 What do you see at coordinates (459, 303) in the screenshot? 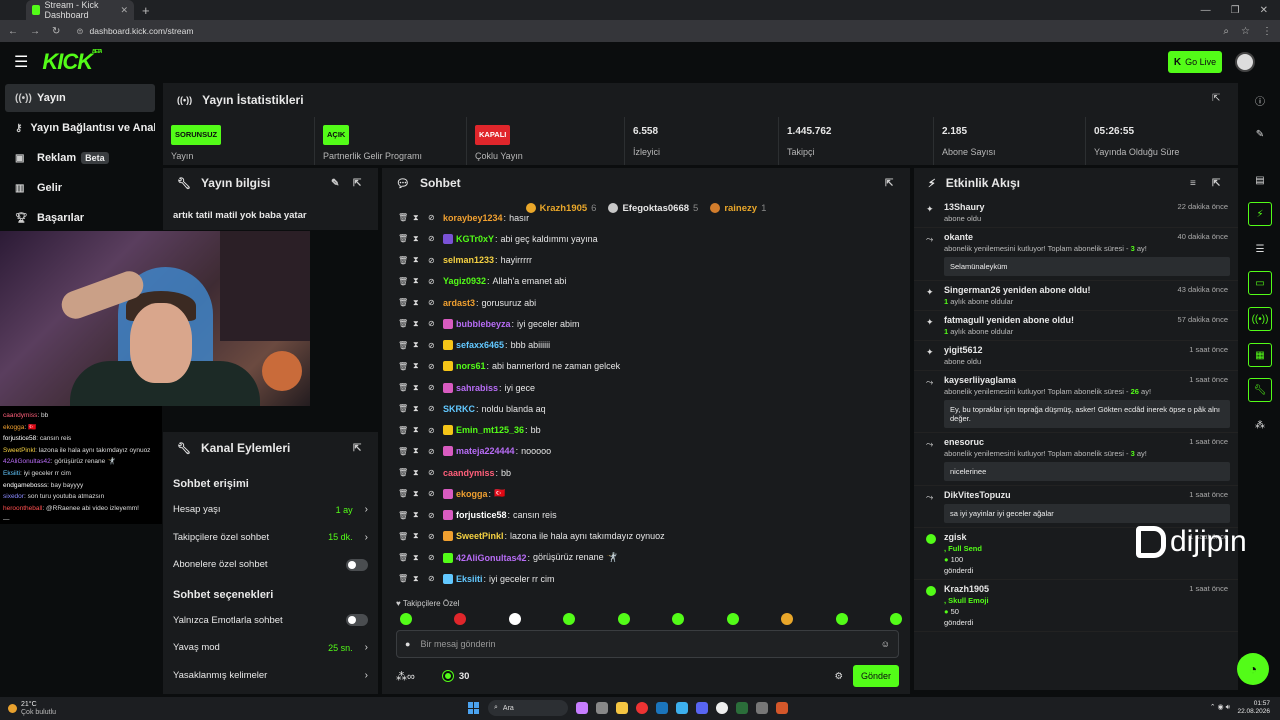
I see `chat-username: ardast3` at bounding box center [459, 303].